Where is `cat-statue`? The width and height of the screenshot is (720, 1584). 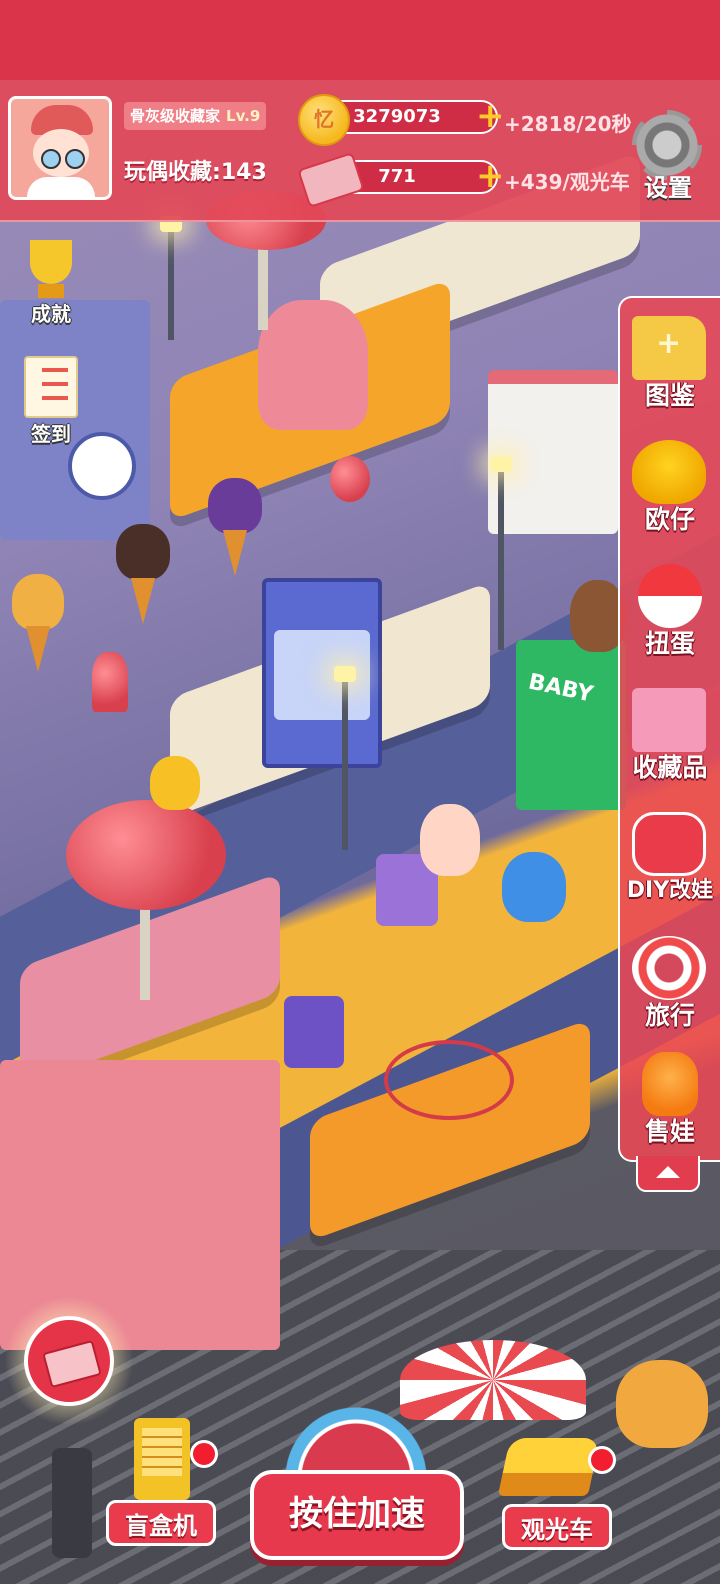 cat-statue is located at coordinates (313, 365).